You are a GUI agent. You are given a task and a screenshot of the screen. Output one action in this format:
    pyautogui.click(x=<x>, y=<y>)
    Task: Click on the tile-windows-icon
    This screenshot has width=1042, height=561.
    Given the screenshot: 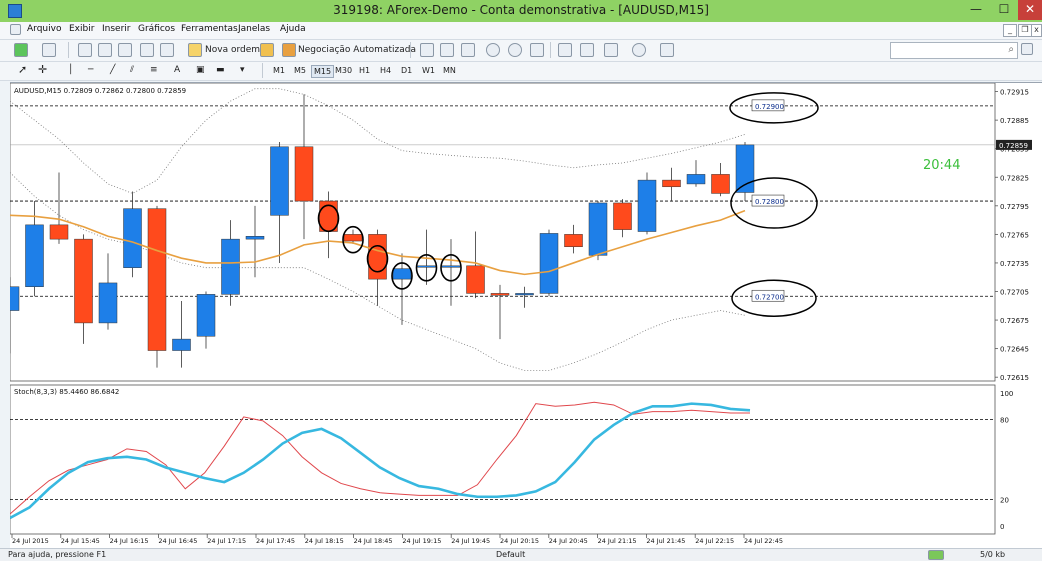 What is the action you would take?
    pyautogui.click(x=537, y=50)
    